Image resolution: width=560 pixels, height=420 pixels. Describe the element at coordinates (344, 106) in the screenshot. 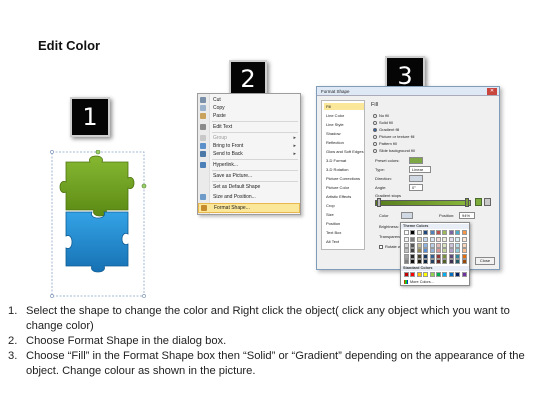

I see `sidebar-item-fill: Fill` at that location.